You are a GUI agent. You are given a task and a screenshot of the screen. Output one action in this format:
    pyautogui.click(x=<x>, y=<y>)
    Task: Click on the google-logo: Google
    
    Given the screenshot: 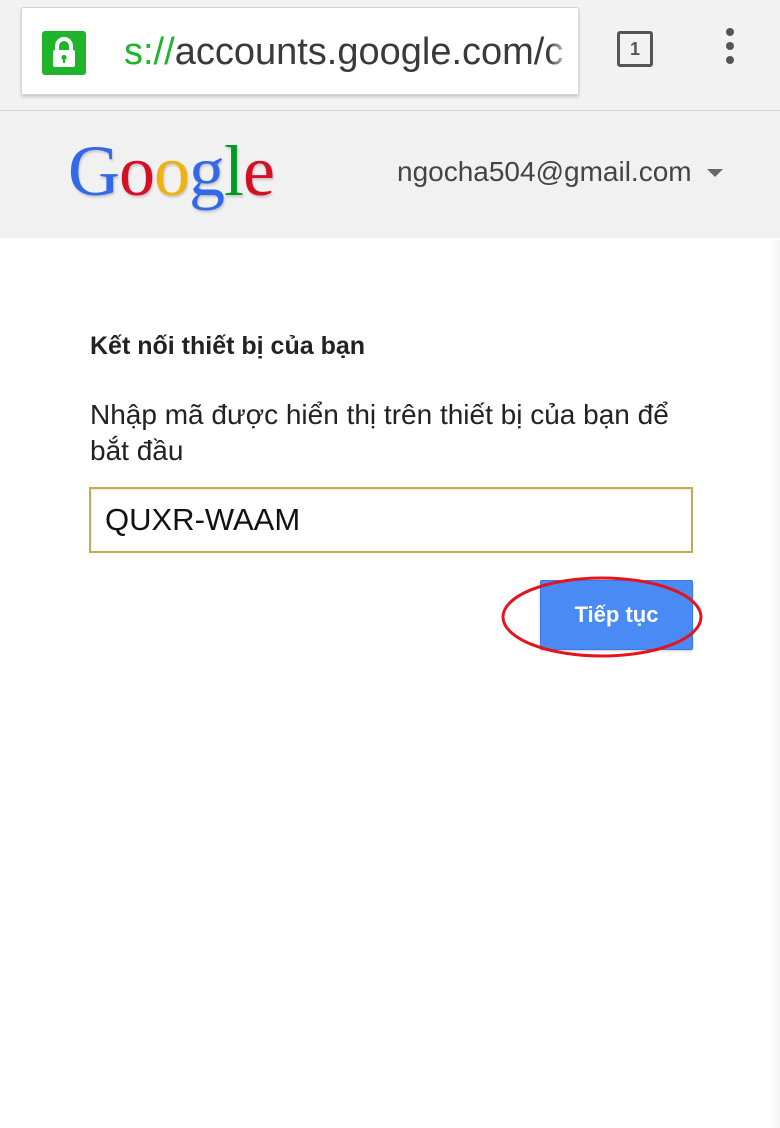 What is the action you would take?
    pyautogui.click(x=171, y=171)
    